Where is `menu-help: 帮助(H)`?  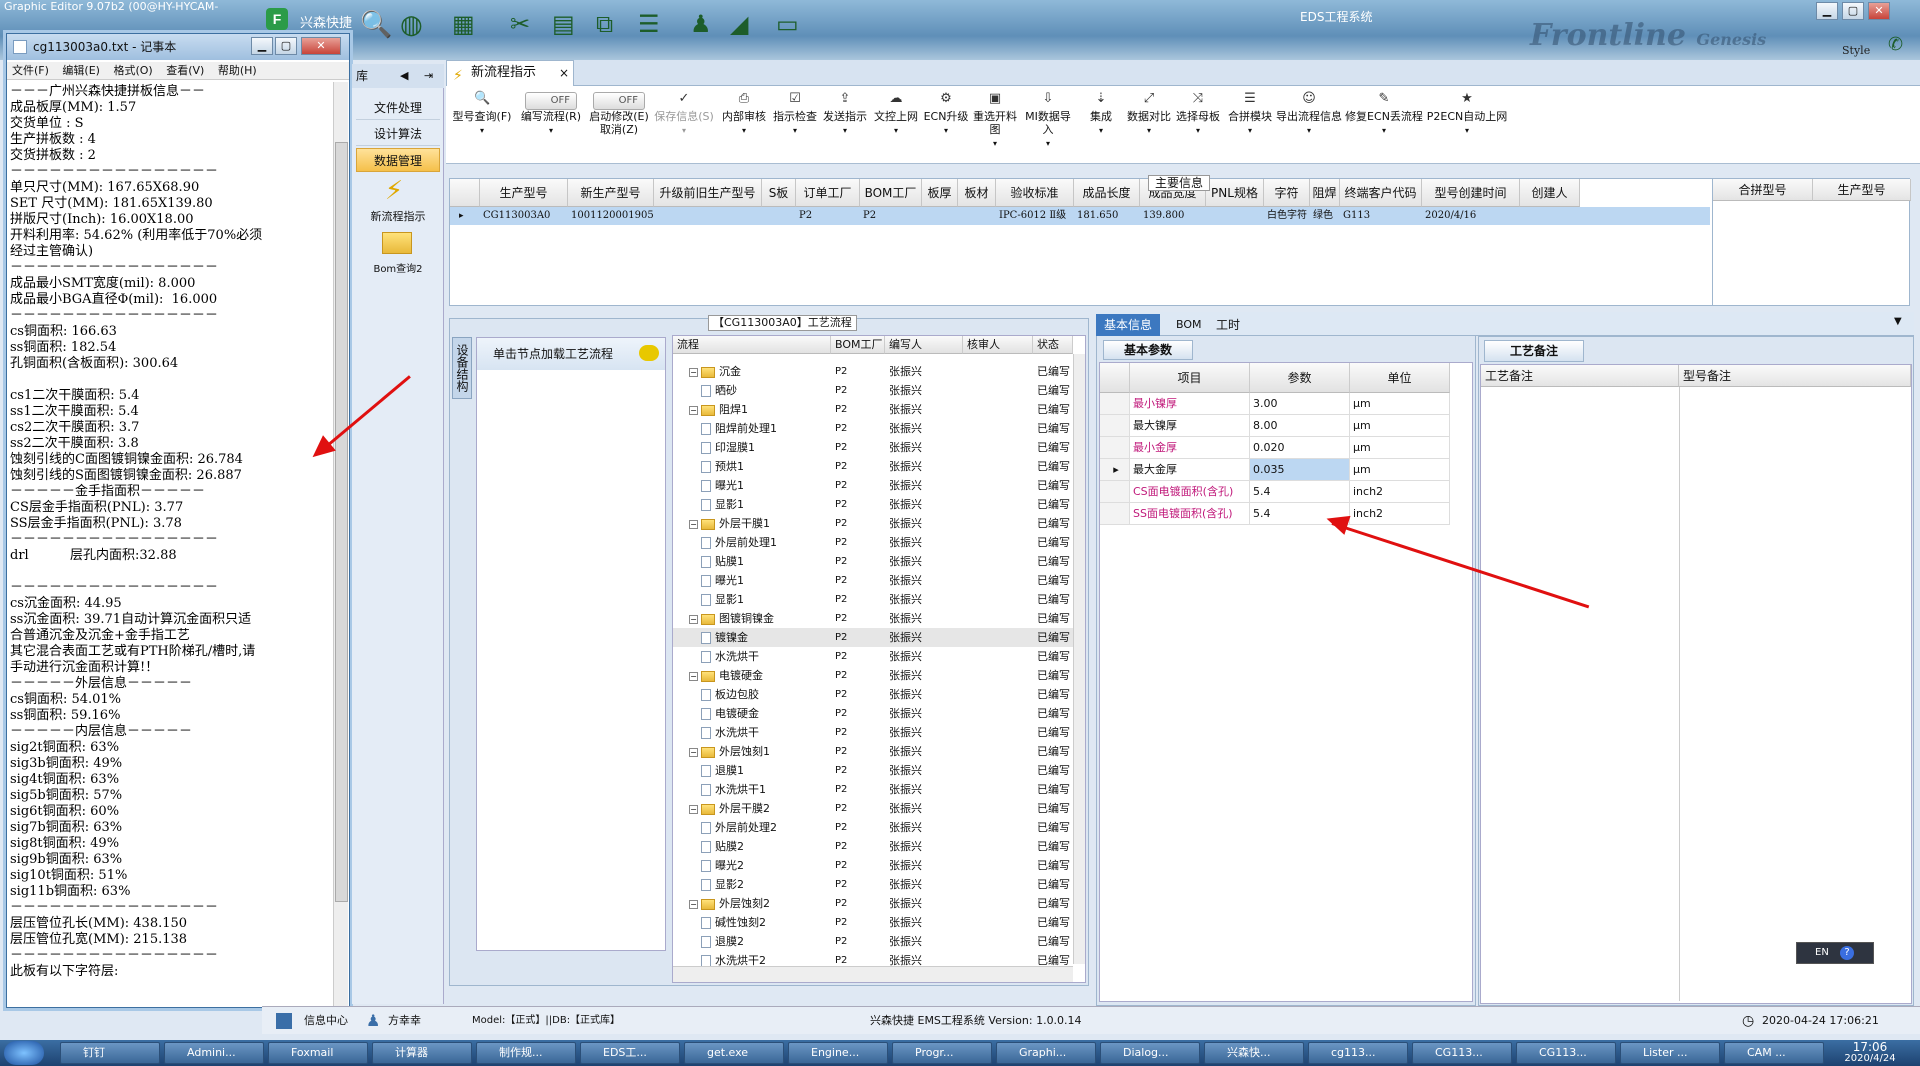 menu-help: 帮助(H) is located at coordinates (237, 70).